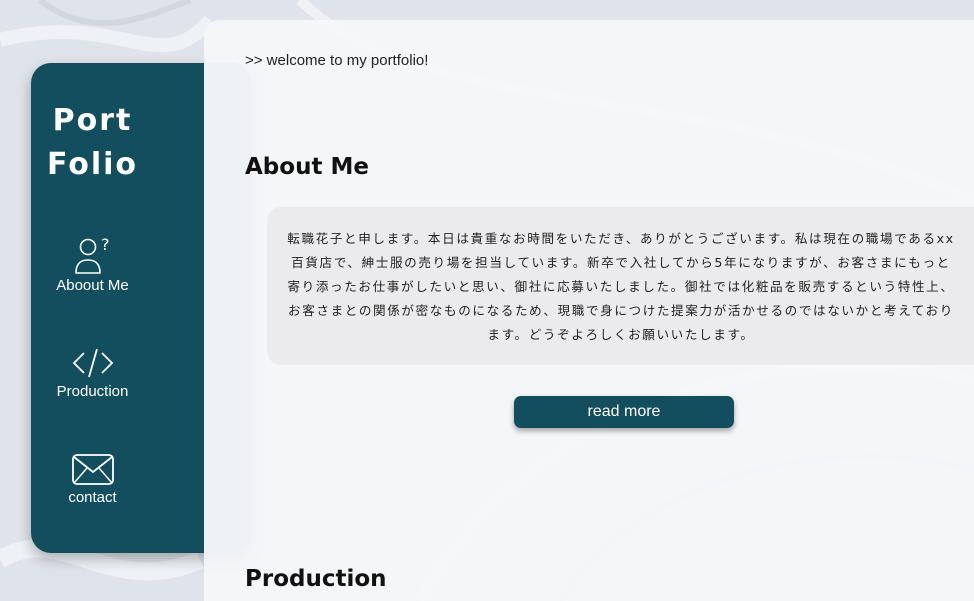 The height and width of the screenshot is (601, 974). I want to click on read-more-button: read more, so click(624, 412).